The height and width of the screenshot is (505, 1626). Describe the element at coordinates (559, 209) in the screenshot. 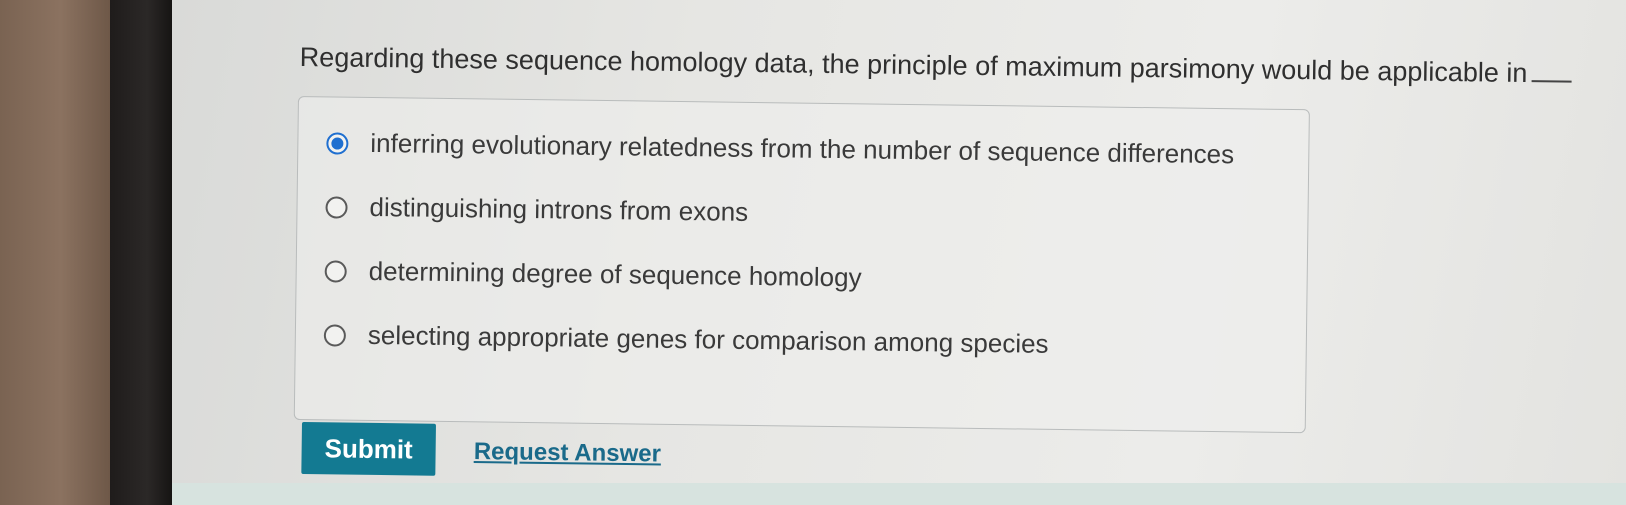

I see `option-label: distinguishing introns from exons` at that location.